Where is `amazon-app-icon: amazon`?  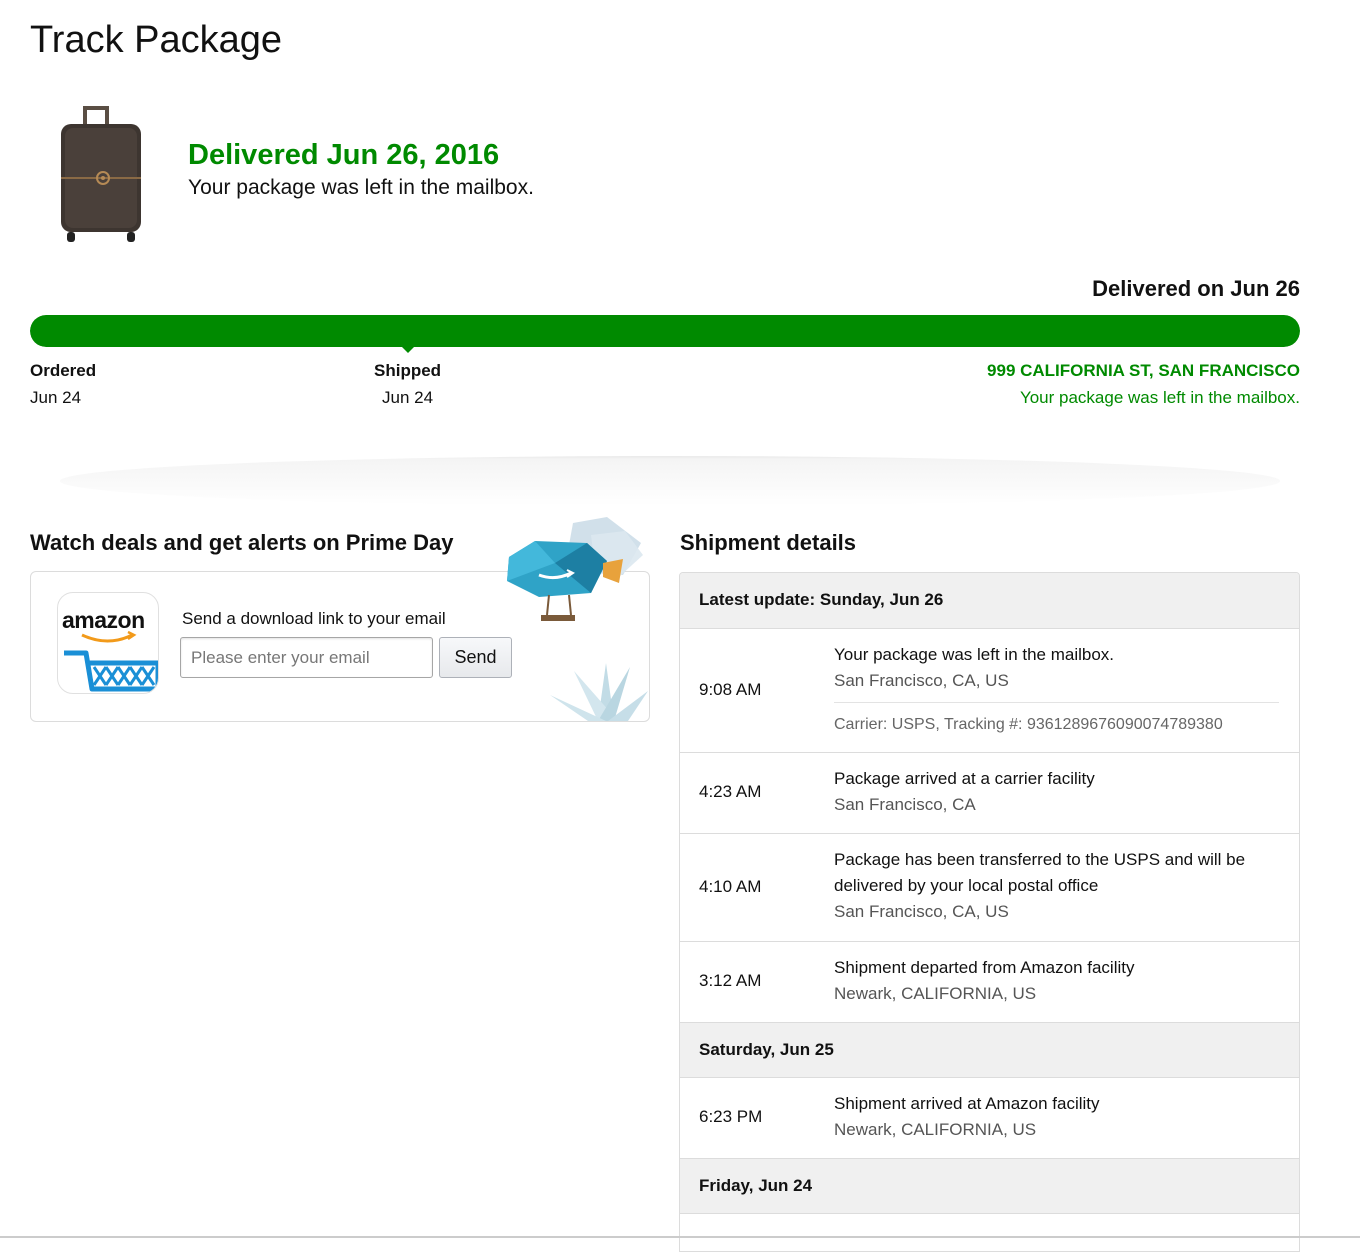
amazon-app-icon: amazon is located at coordinates (108, 643).